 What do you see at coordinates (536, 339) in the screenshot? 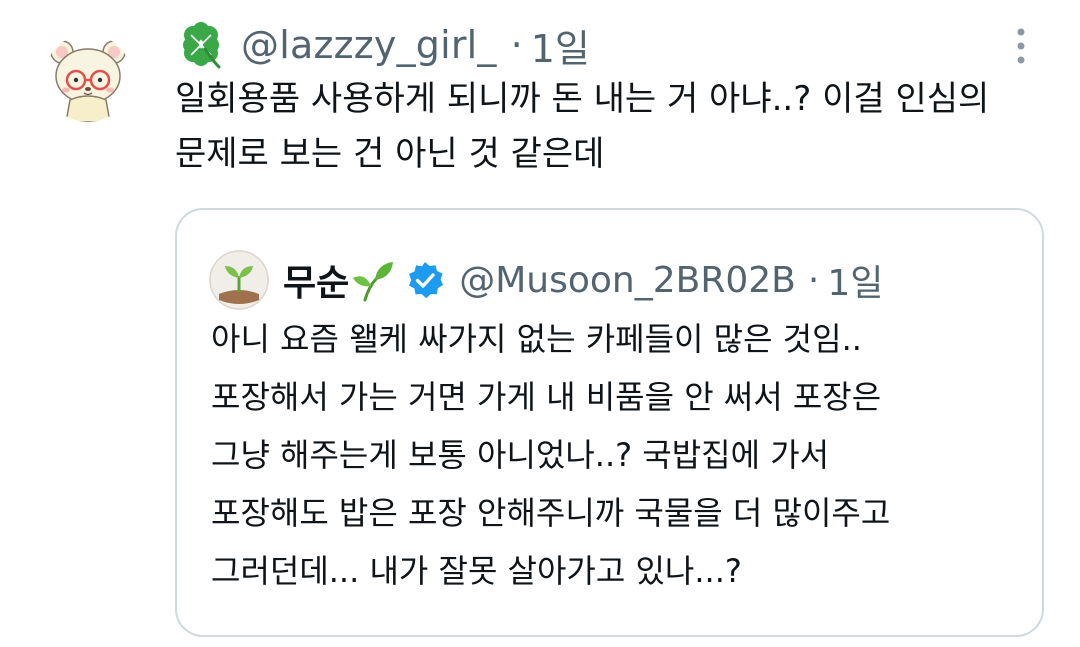
I see `quoted-text-line: 아니 요즘 왤케 싸가지 없는 카페들이 많은 것임..` at bounding box center [536, 339].